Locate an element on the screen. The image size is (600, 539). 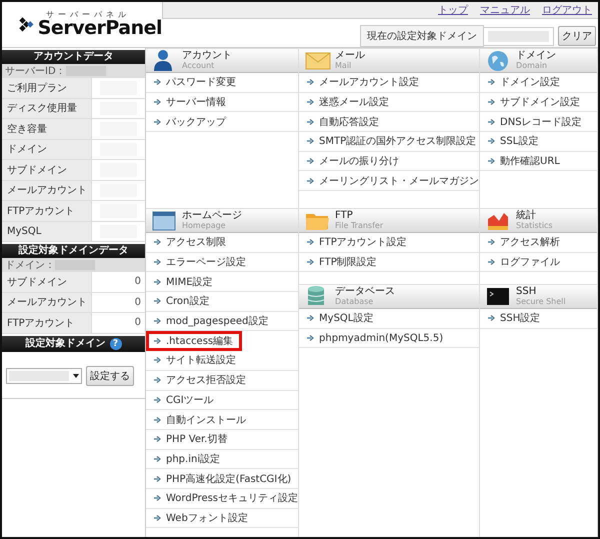
section-title: FTP is located at coordinates (344, 216).